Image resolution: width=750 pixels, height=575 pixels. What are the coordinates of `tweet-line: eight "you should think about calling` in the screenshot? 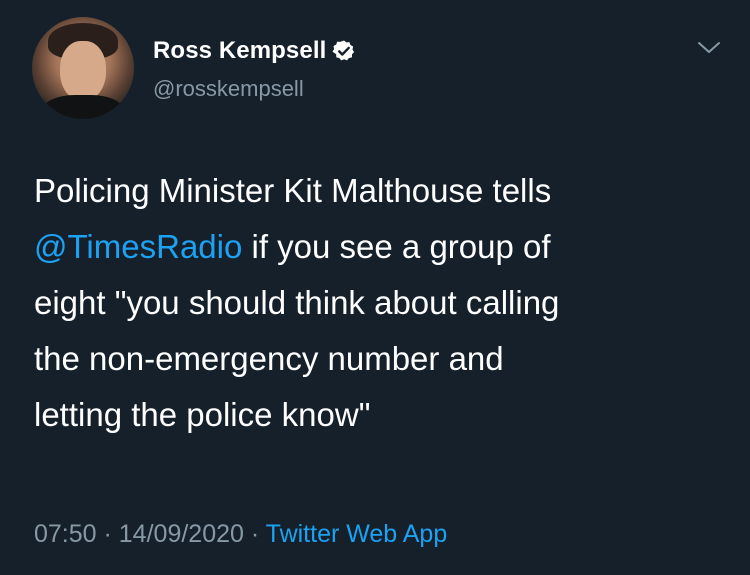 It's located at (297, 302).